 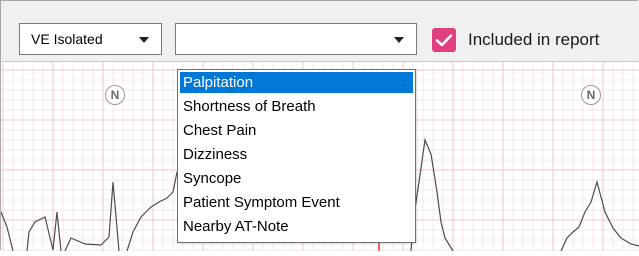 I want to click on beat-type-select: VE Isolated, so click(x=90, y=39).